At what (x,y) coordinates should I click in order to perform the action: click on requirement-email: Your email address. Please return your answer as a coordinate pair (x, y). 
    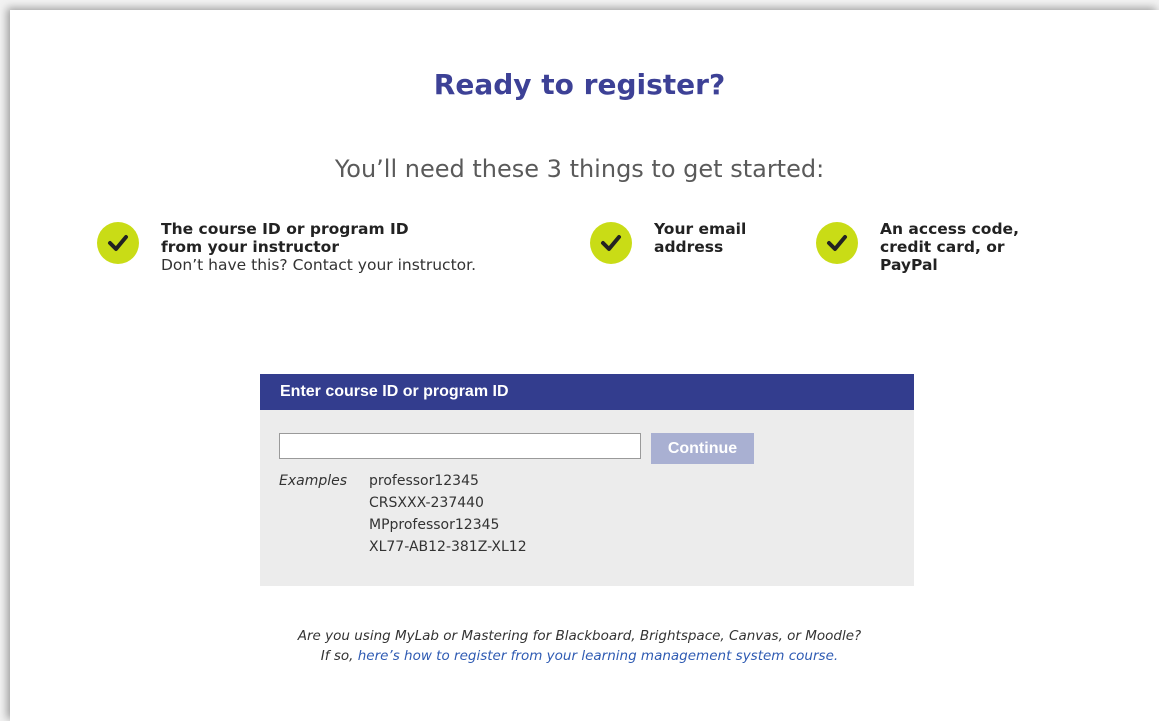
    Looking at the image, I should click on (668, 242).